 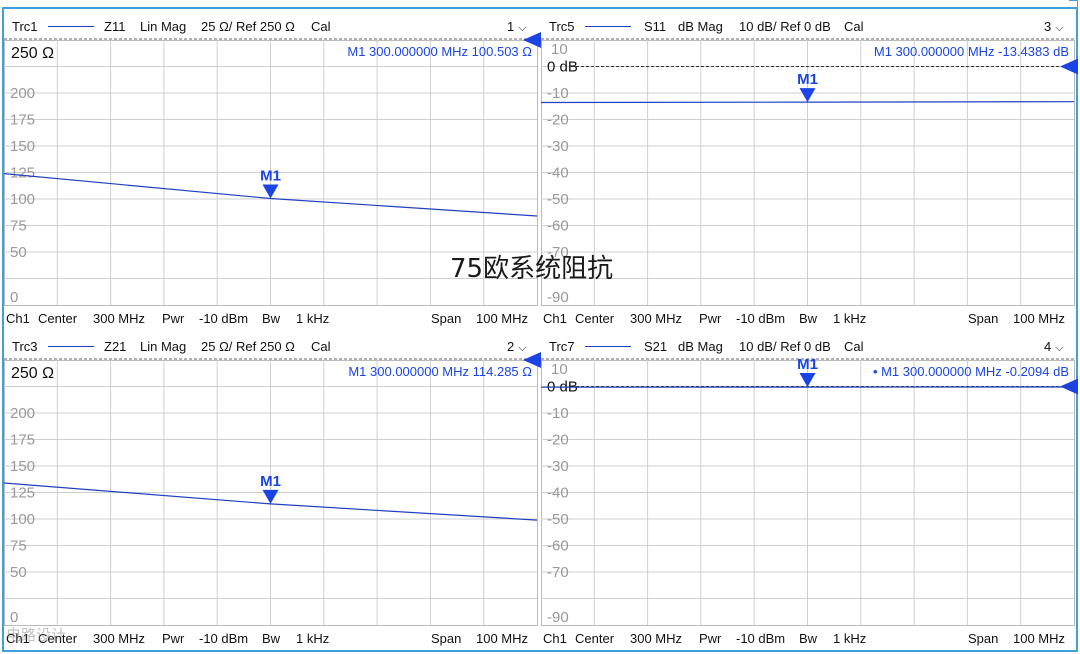 I want to click on marker-readout: M1 300.000000 MHz -13.4383 dB, so click(x=971, y=51).